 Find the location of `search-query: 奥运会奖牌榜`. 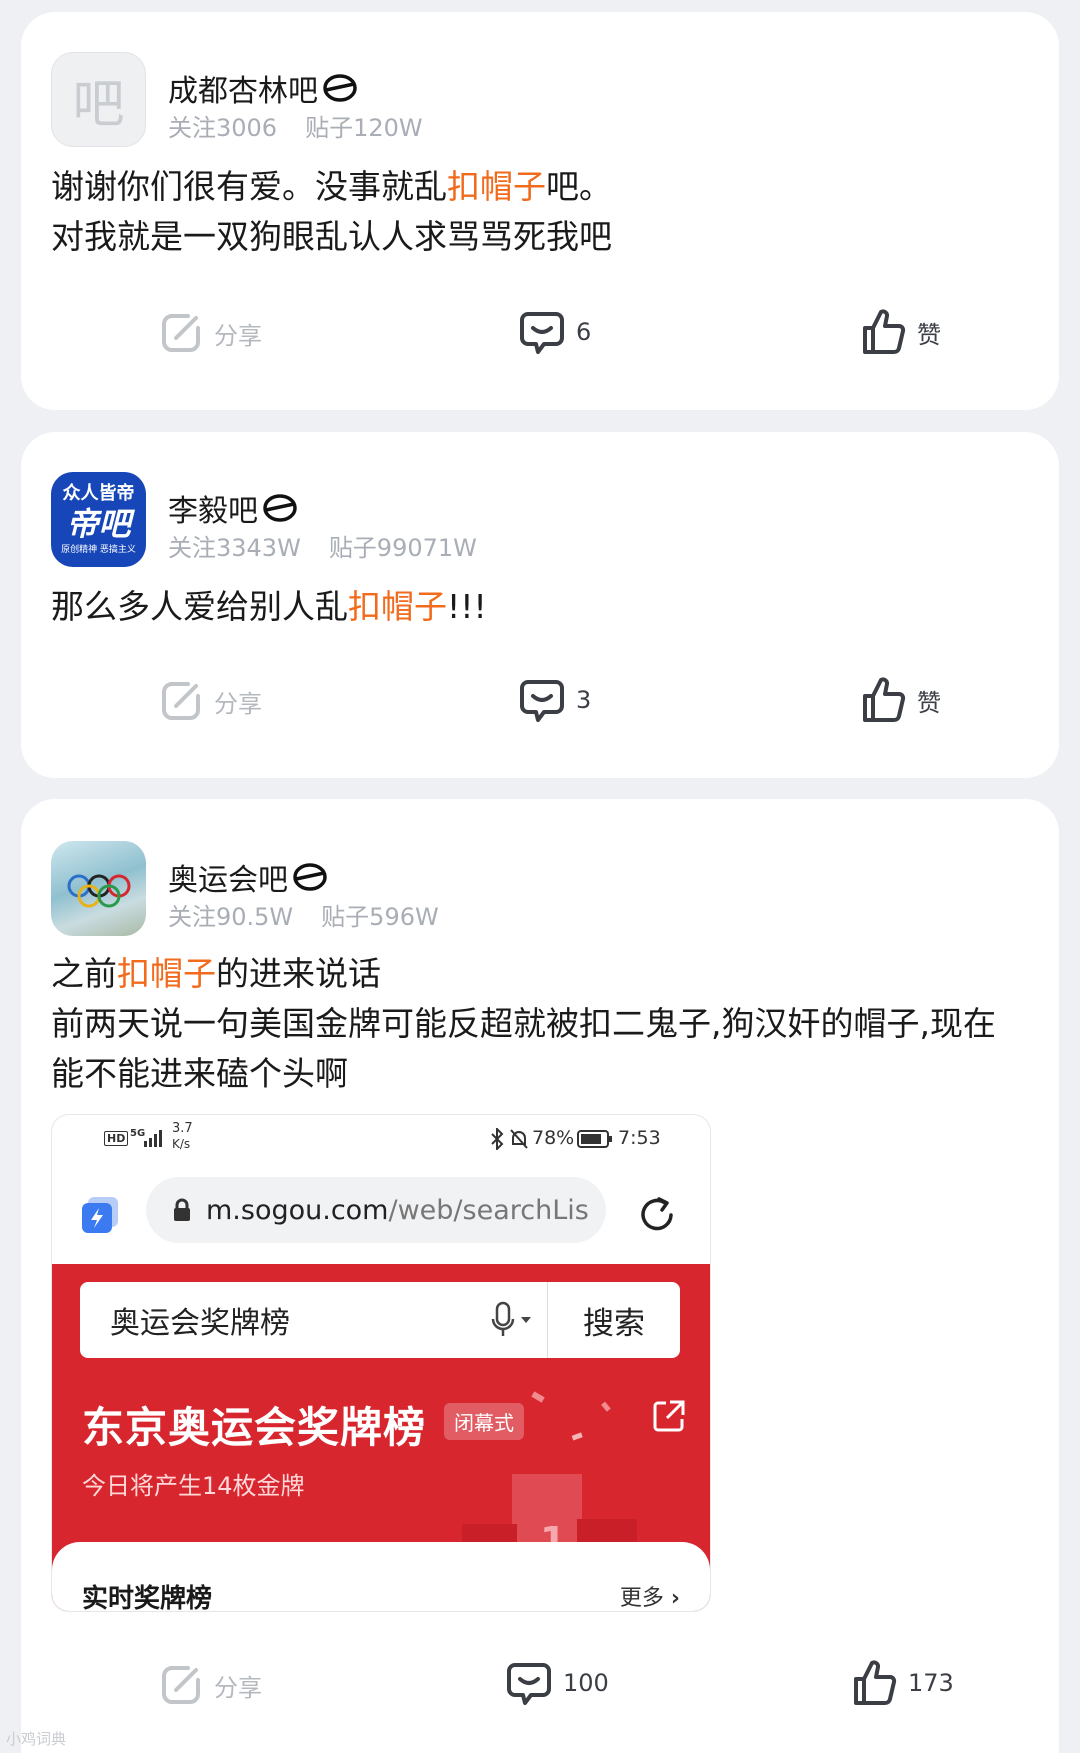

search-query: 奥运会奖牌榜 is located at coordinates (285, 1320).